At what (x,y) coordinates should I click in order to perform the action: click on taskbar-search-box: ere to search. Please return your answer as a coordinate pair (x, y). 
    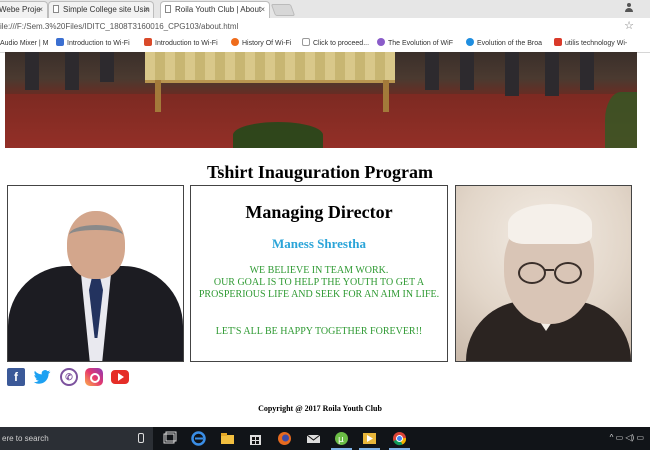
    Looking at the image, I should click on (76, 438).